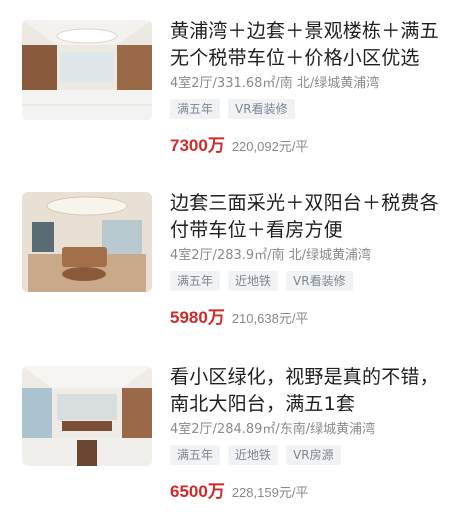 The height and width of the screenshot is (512, 468). I want to click on tag-badge: VR房源, so click(313, 455).